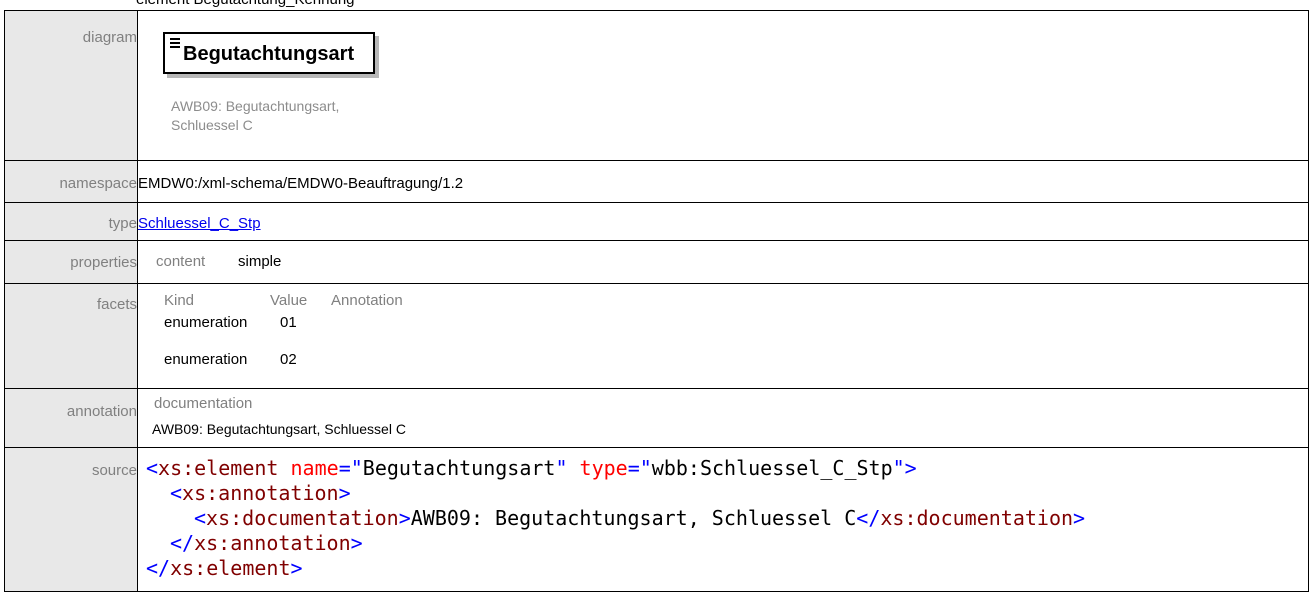  What do you see at coordinates (271, 116) in the screenshot?
I see `diagram-annotation: AWB09: Begutachtungsart, Schluessel C` at bounding box center [271, 116].